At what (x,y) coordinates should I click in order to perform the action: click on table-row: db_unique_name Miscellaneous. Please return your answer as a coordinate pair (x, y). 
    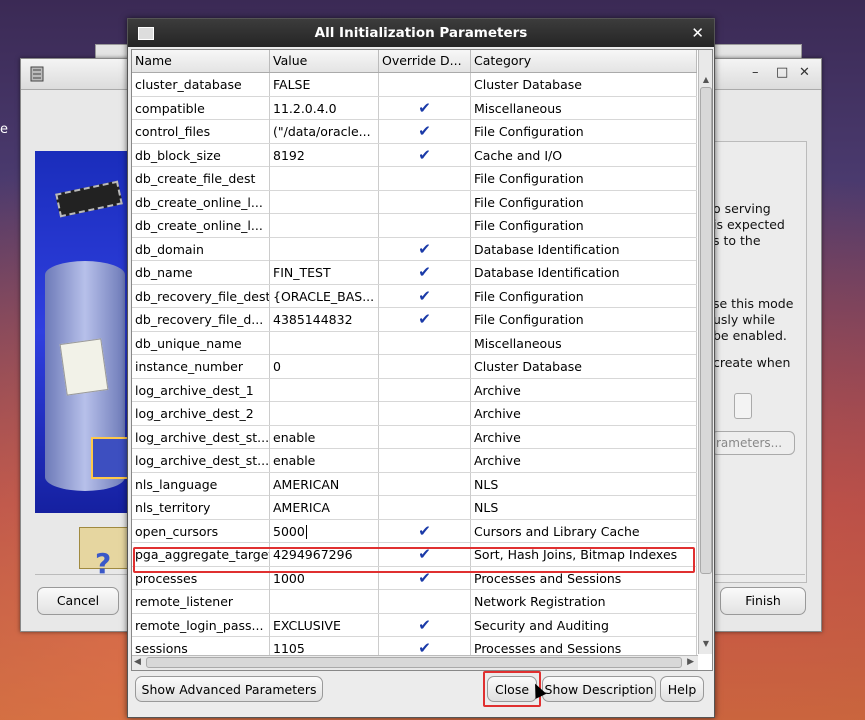
    Looking at the image, I should click on (414, 343).